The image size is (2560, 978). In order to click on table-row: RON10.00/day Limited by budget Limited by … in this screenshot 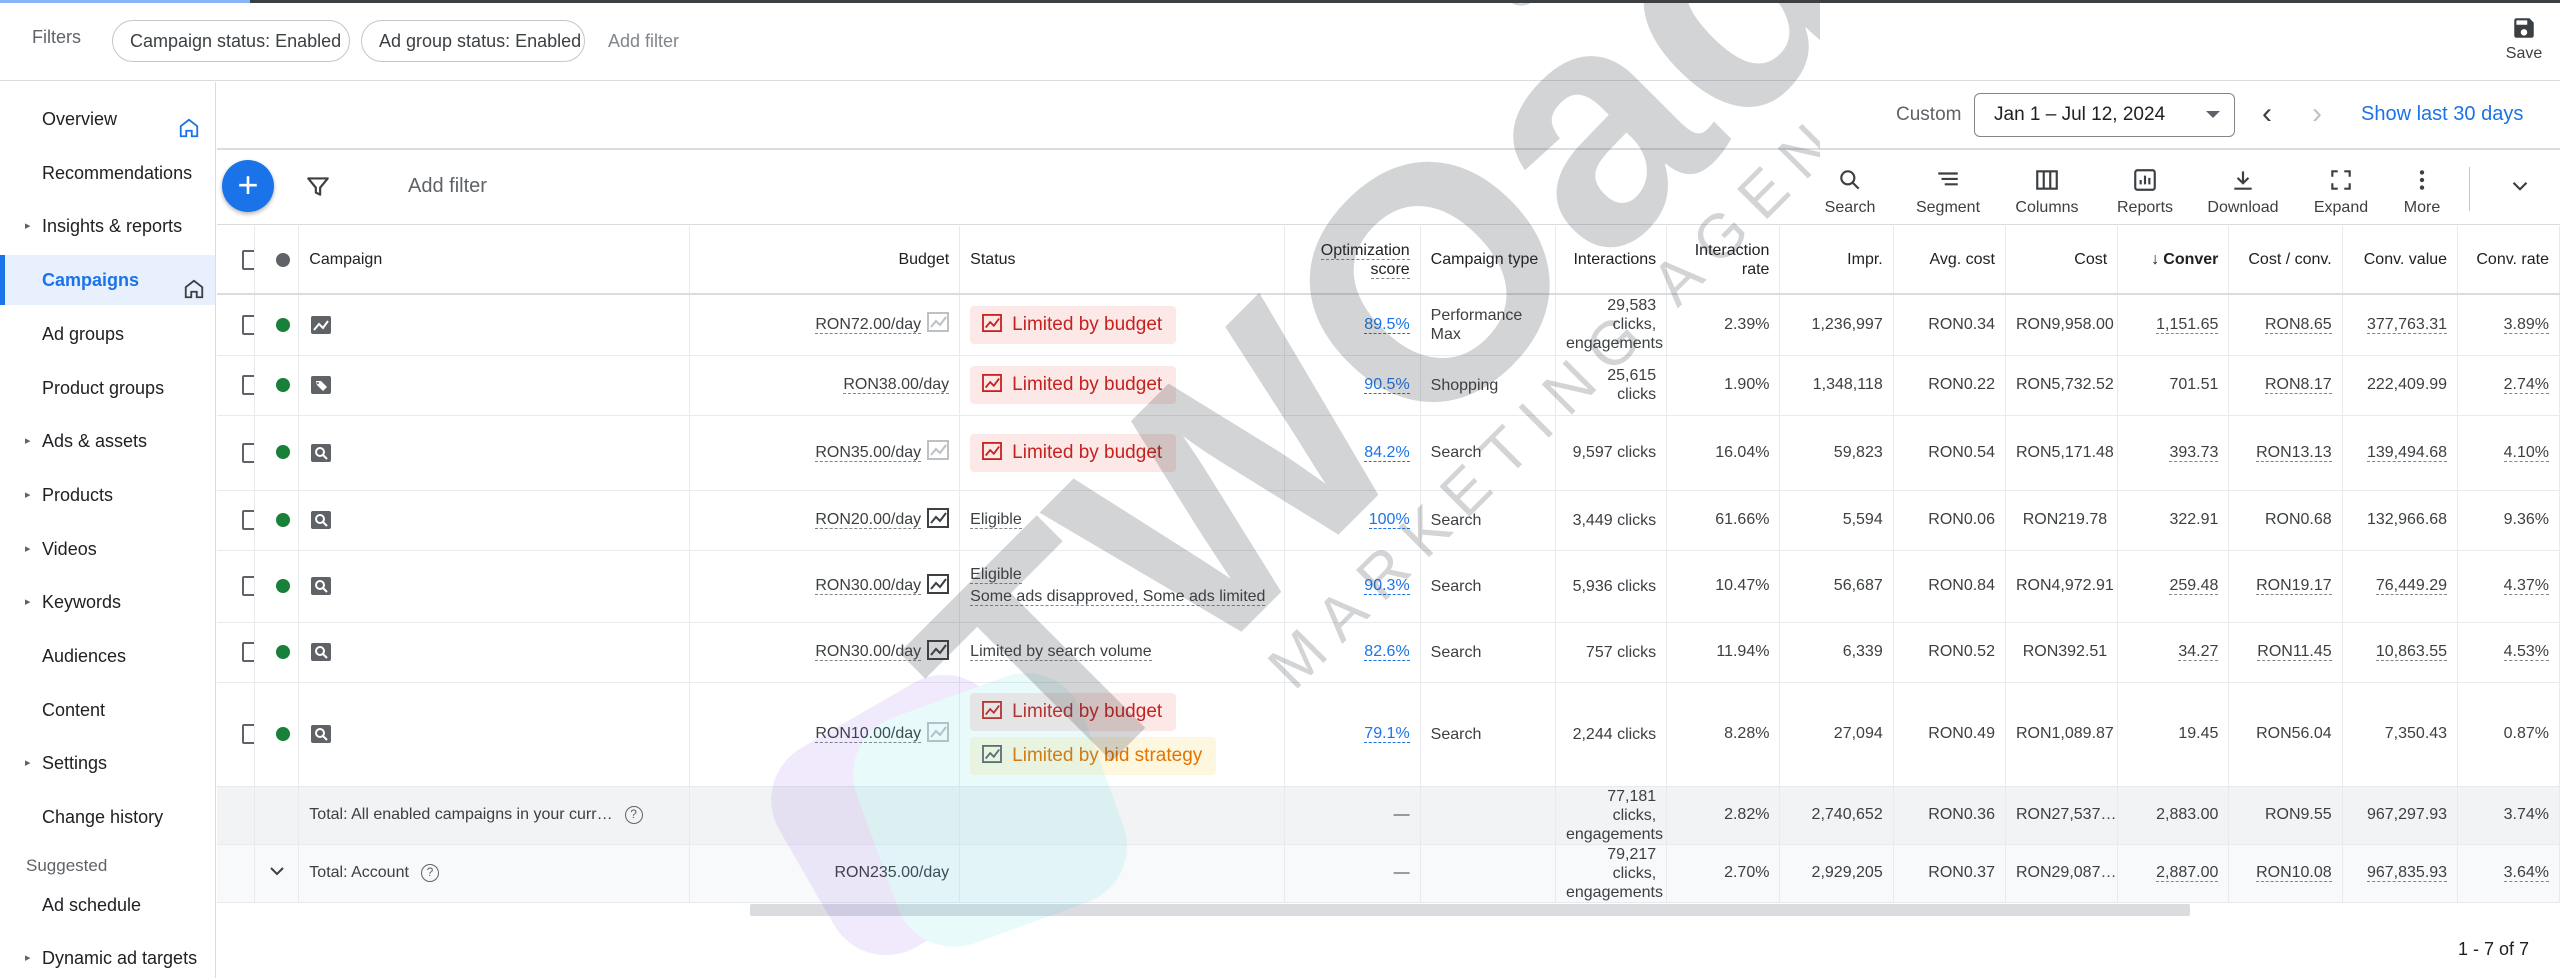, I will do `click(1388, 734)`.